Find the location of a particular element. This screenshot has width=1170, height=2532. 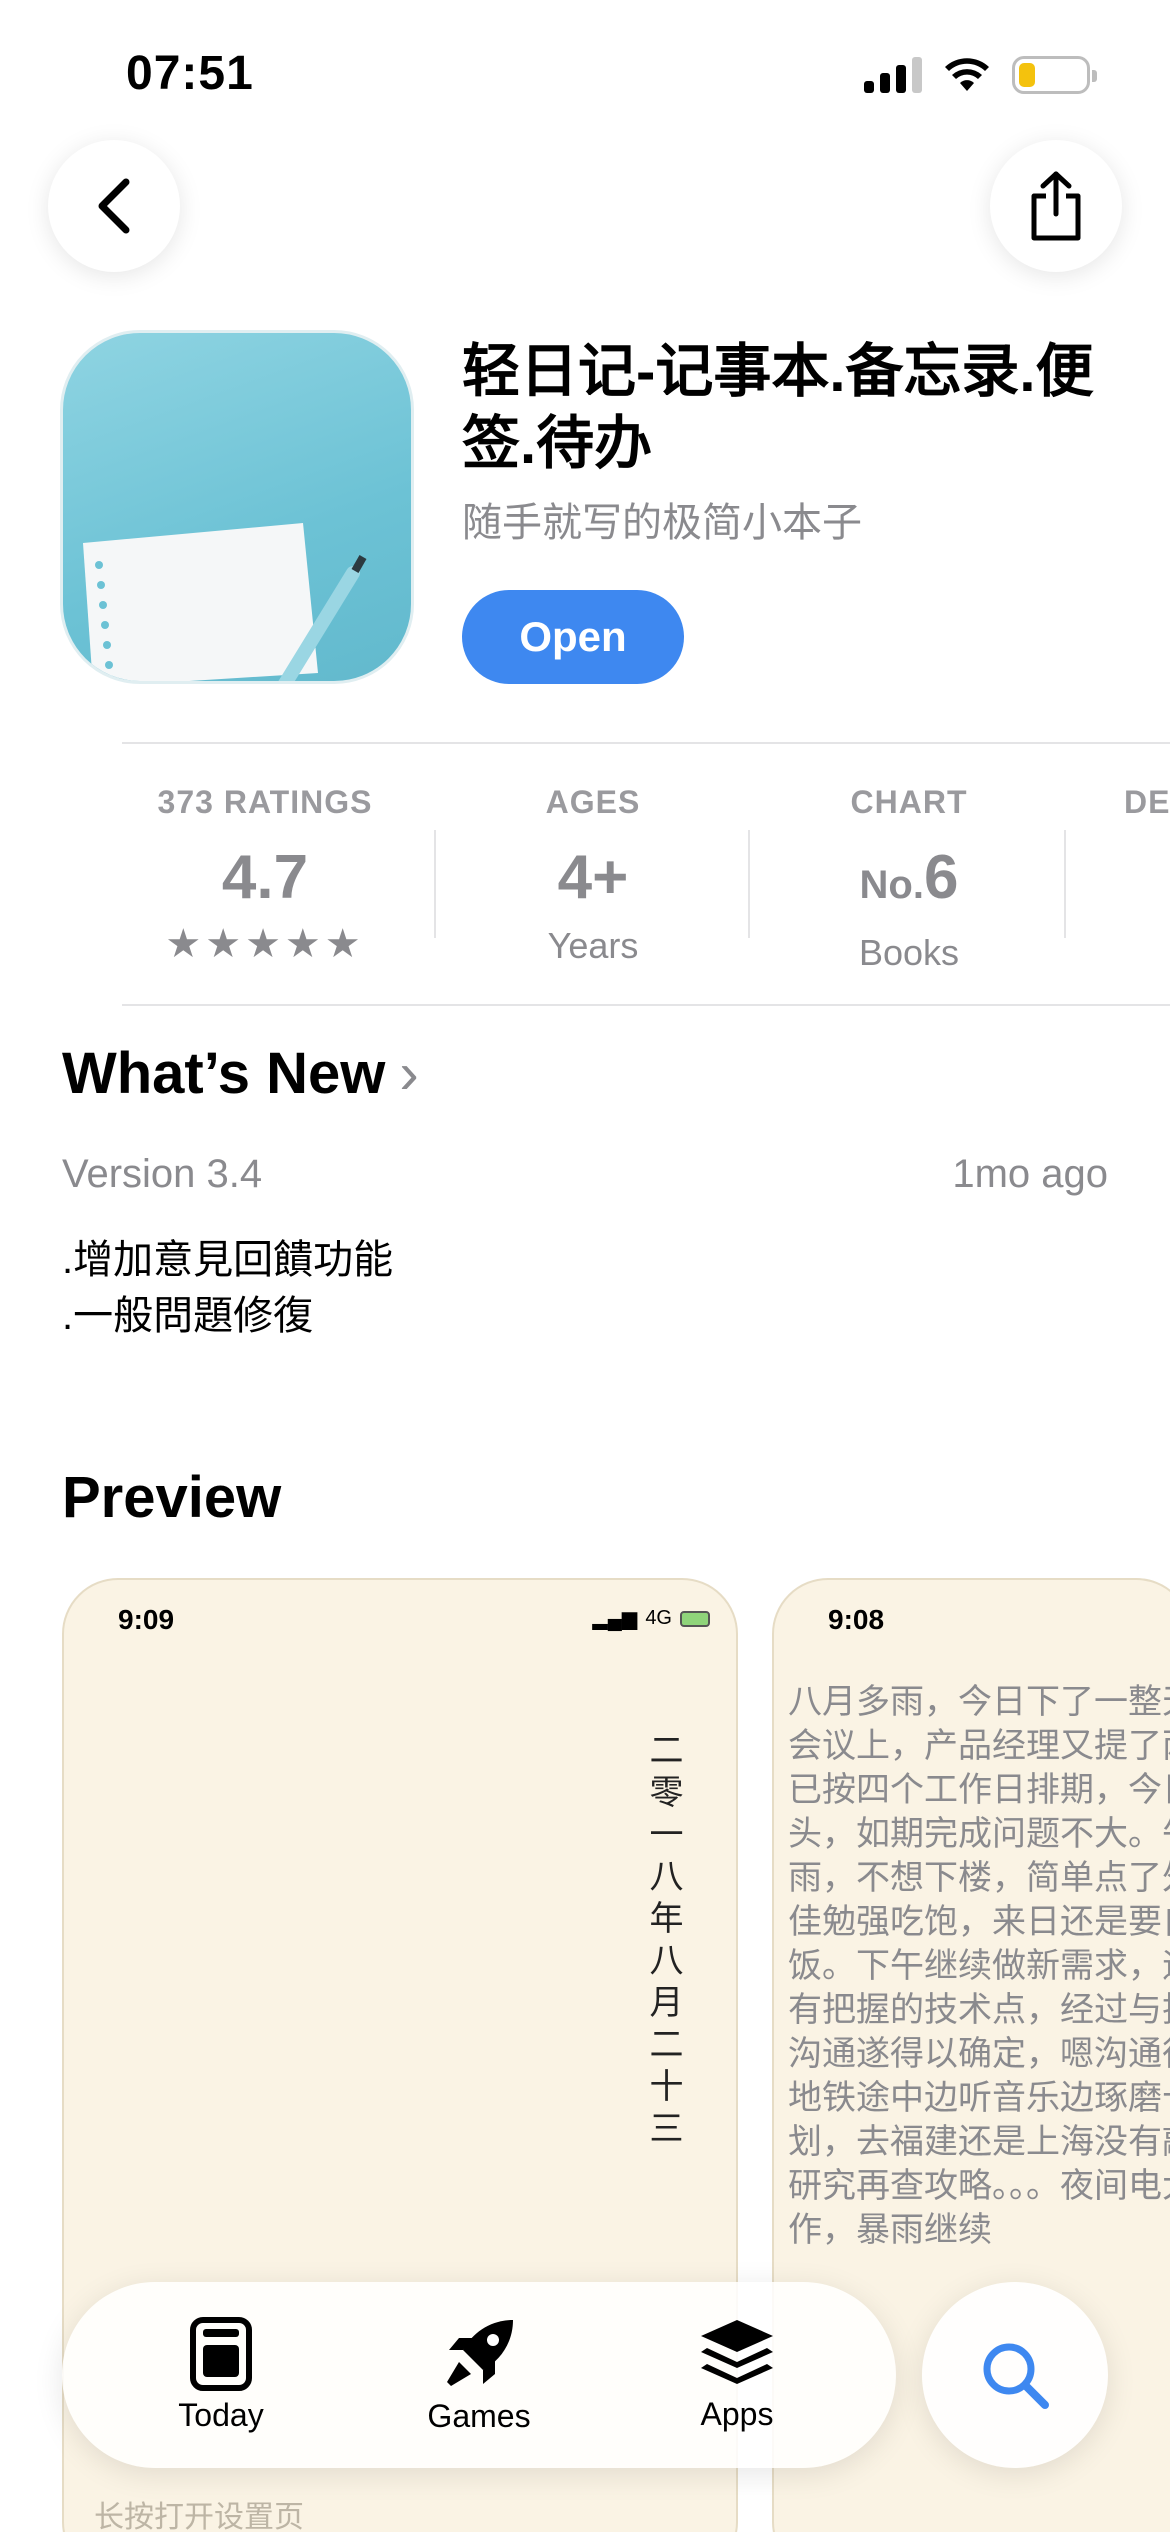

rating-value: 4.7 is located at coordinates (265, 877).